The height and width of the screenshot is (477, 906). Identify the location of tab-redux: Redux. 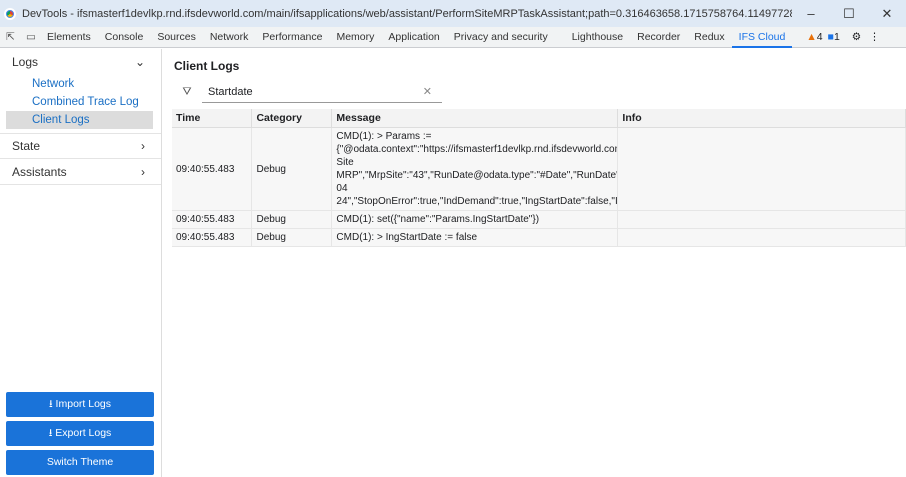
(709, 37).